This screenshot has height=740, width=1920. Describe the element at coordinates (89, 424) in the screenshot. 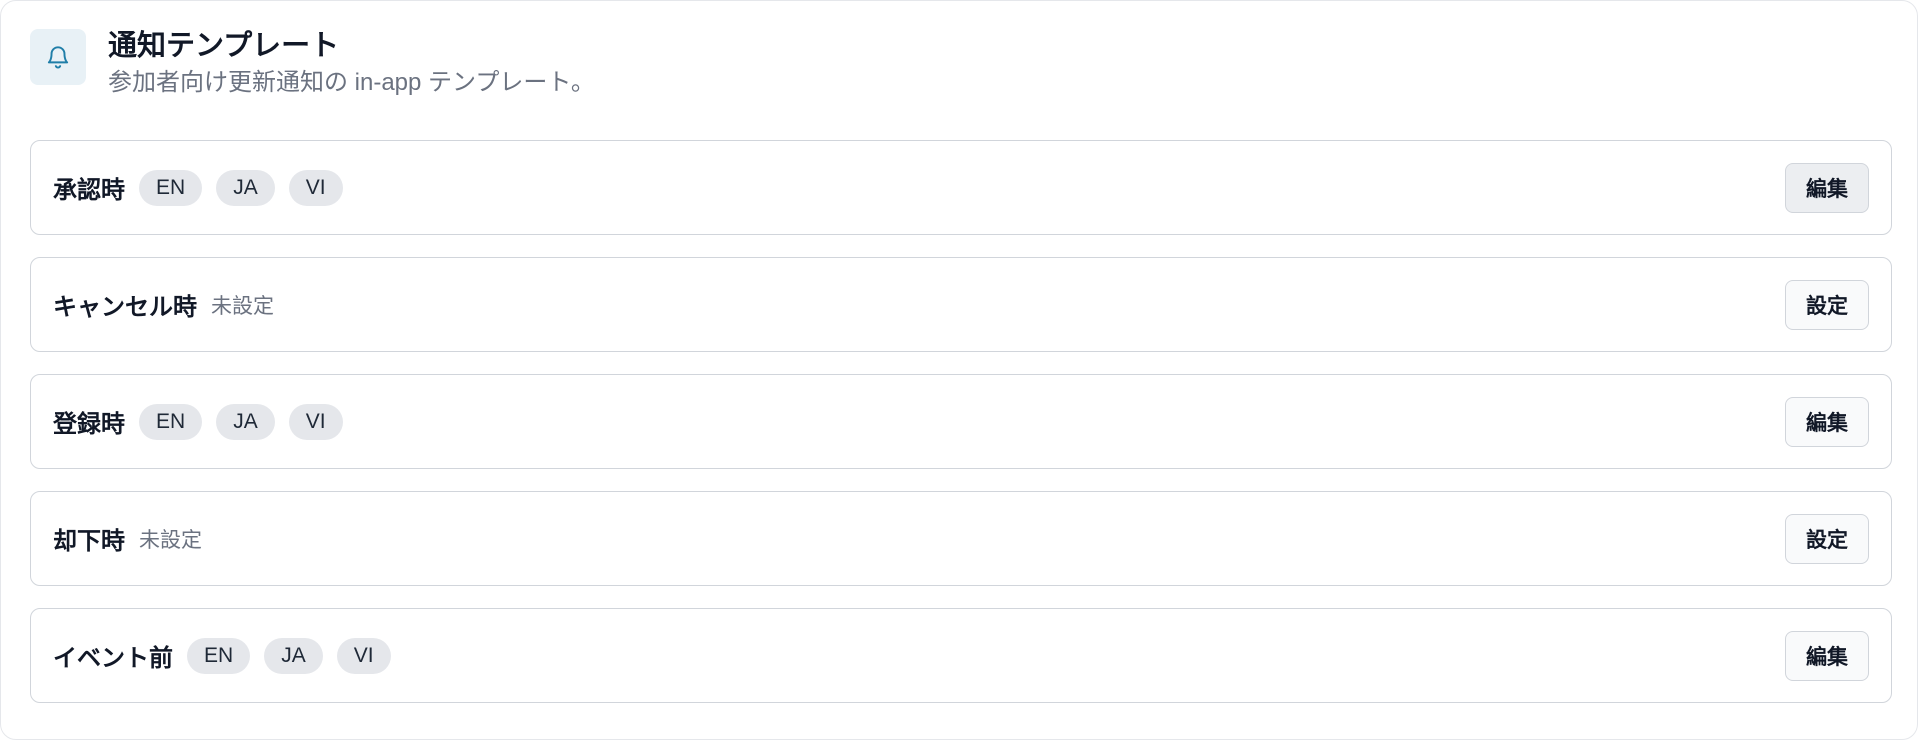

I see `template-label: 登録時` at that location.